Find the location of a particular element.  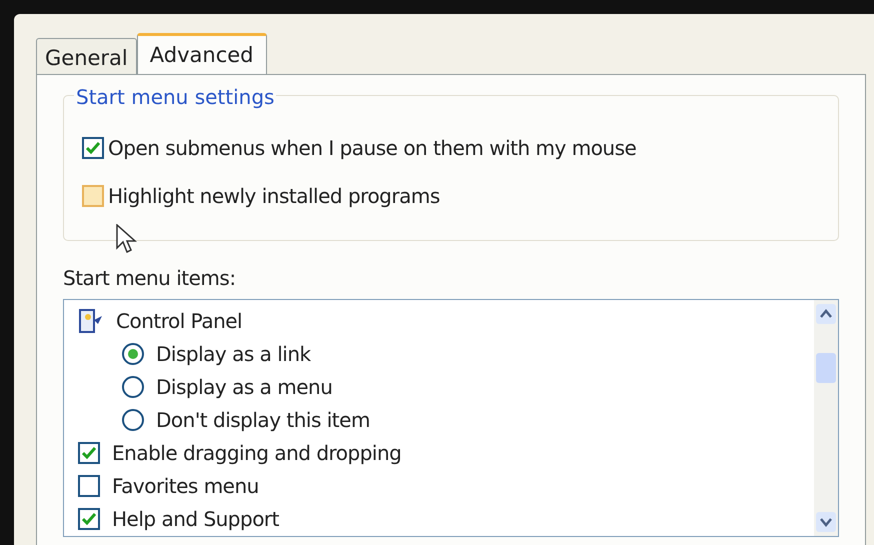

list-item-label: Display as a menu is located at coordinates (244, 387).